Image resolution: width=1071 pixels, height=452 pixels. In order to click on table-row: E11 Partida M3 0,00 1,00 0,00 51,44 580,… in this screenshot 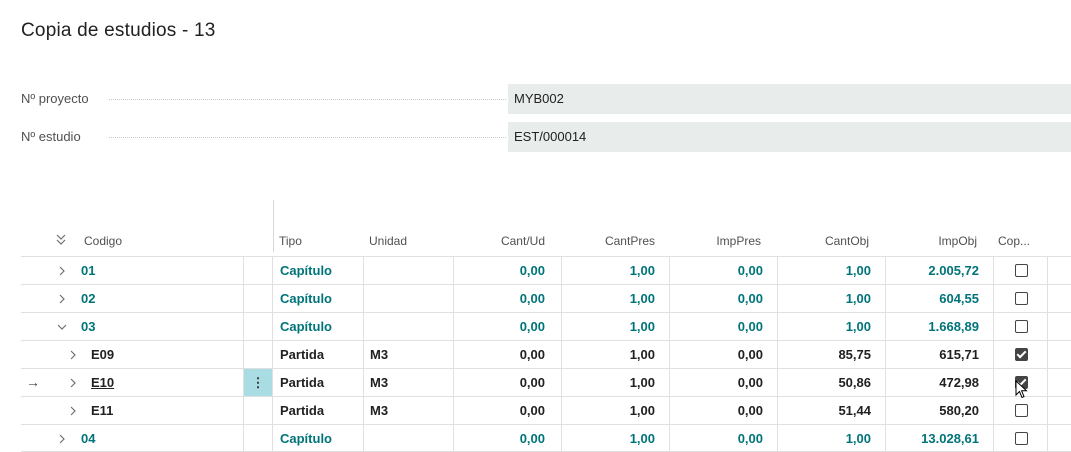, I will do `click(546, 410)`.